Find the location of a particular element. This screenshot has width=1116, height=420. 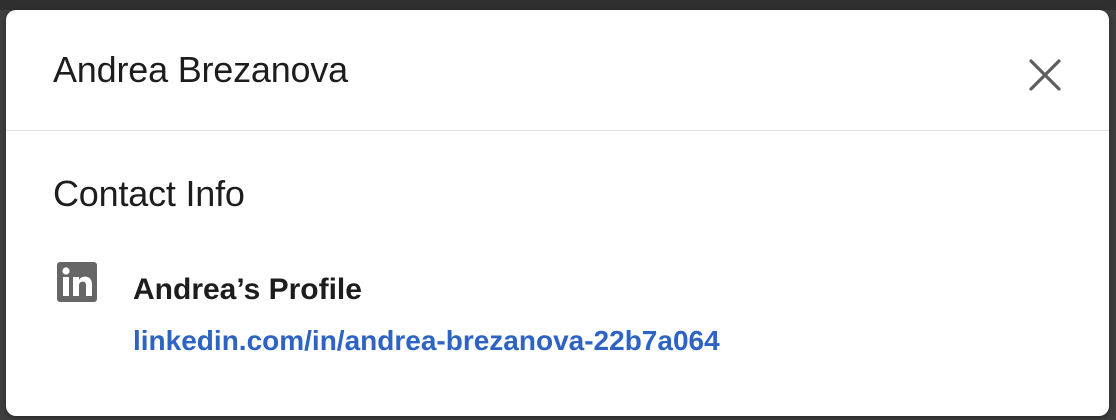

profile-label: Andrea’s Profile is located at coordinates (247, 289).